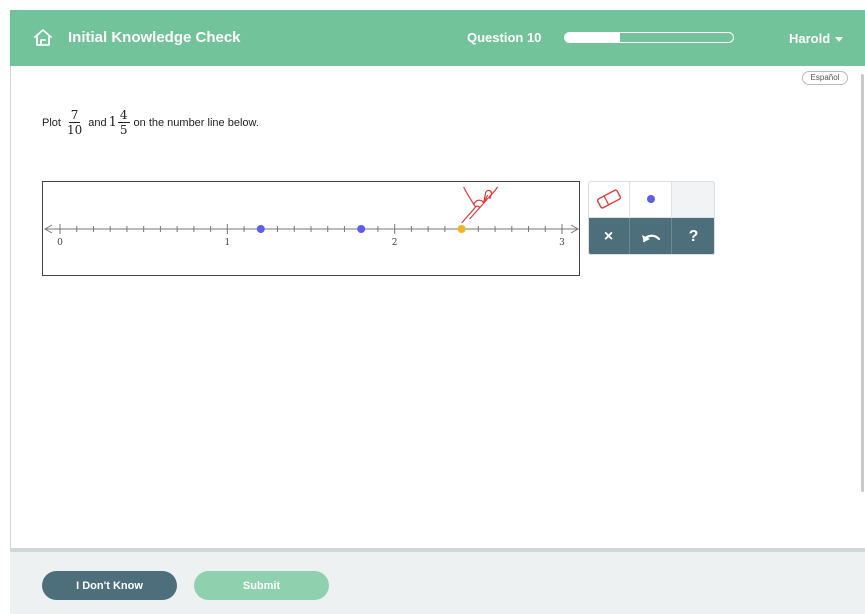 Image resolution: width=865 pixels, height=614 pixels. What do you see at coordinates (261, 585) in the screenshot?
I see `submit-button: Submit` at bounding box center [261, 585].